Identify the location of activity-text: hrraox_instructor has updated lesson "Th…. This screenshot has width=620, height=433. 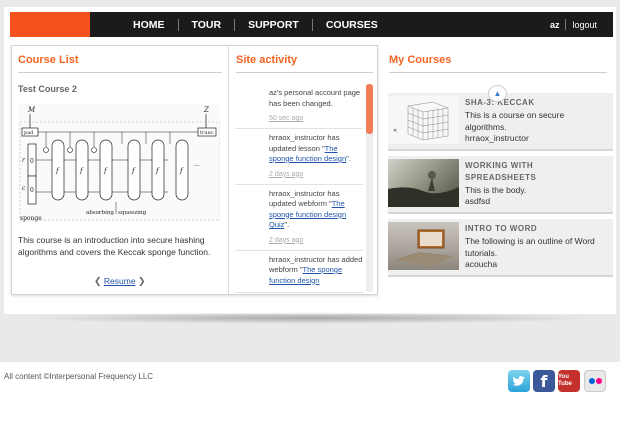
(310, 148).